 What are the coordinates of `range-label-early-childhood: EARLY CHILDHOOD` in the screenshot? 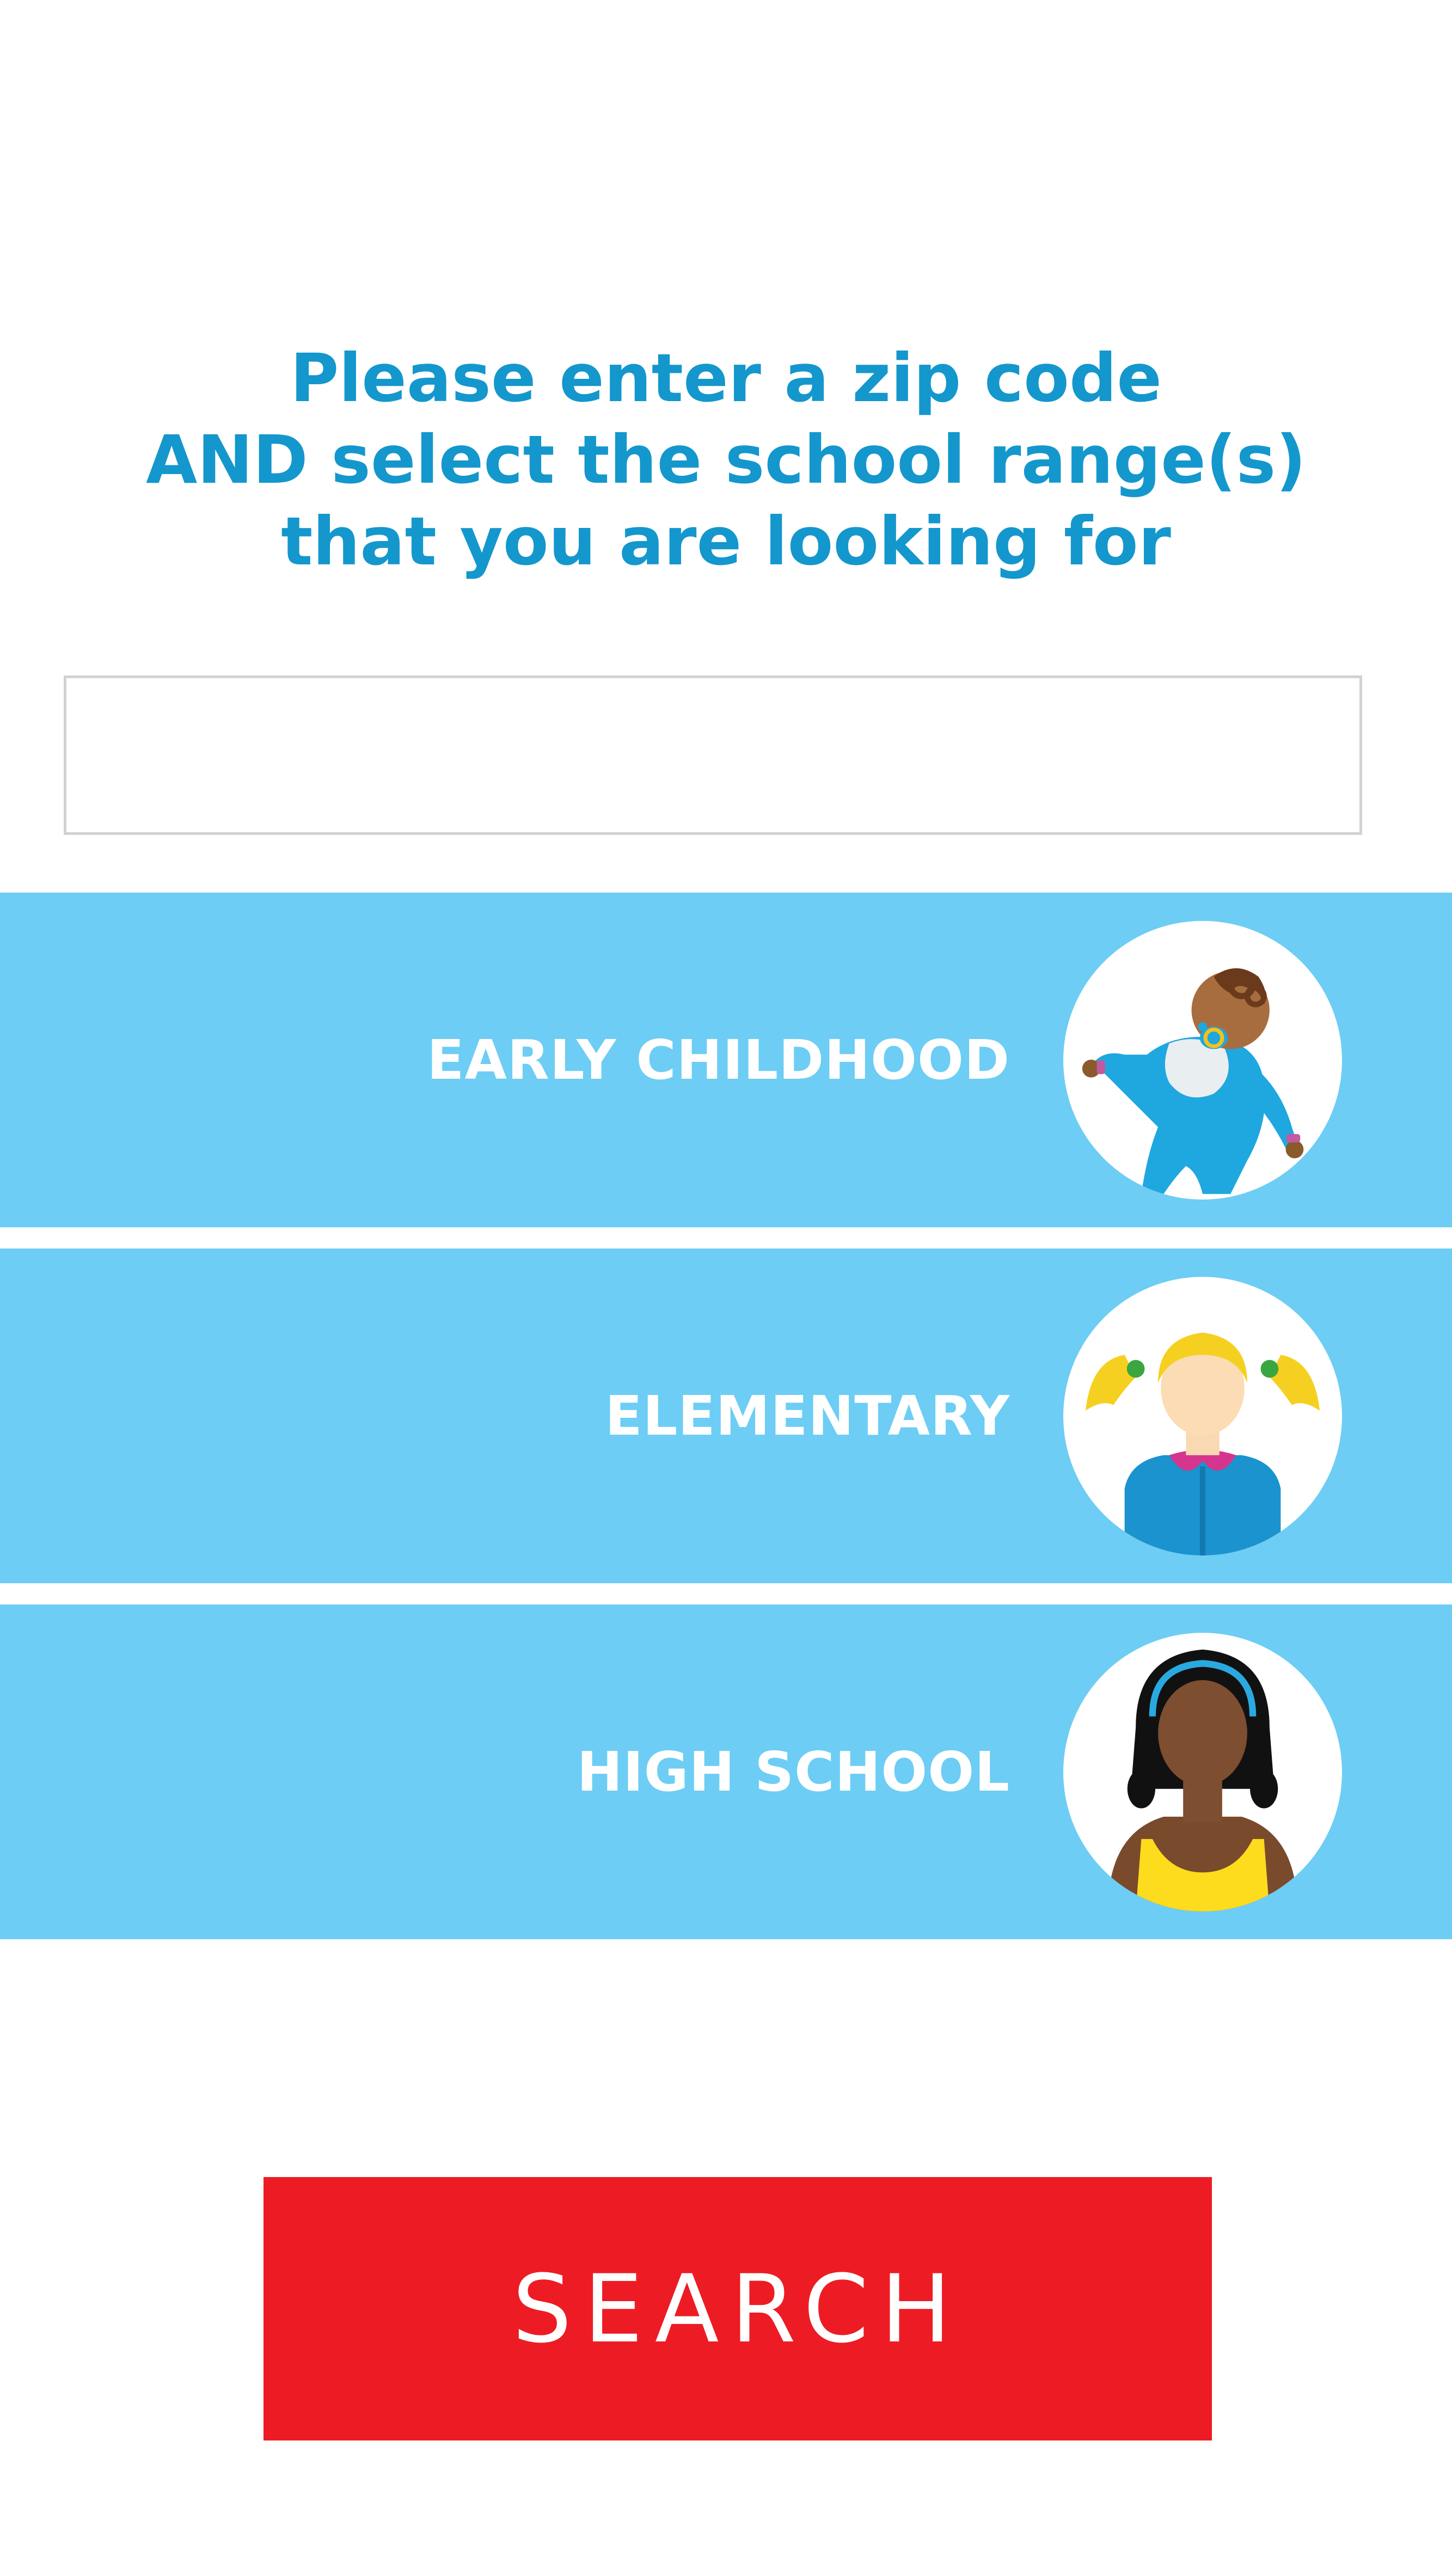 It's located at (718, 1060).